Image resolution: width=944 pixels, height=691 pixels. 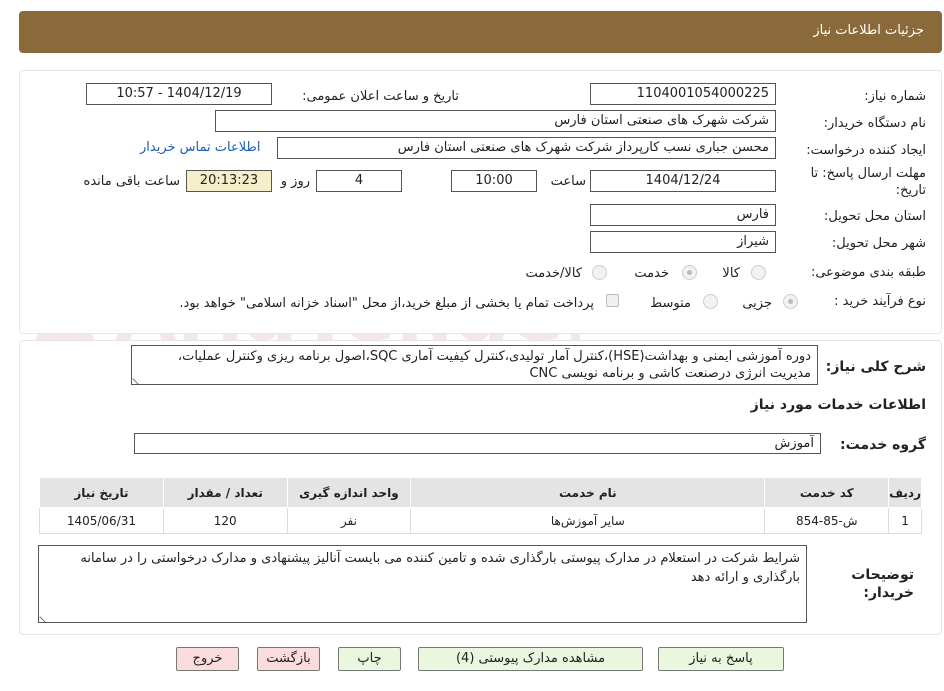 I want to click on process-minor-label: جزیی, so click(x=757, y=303).